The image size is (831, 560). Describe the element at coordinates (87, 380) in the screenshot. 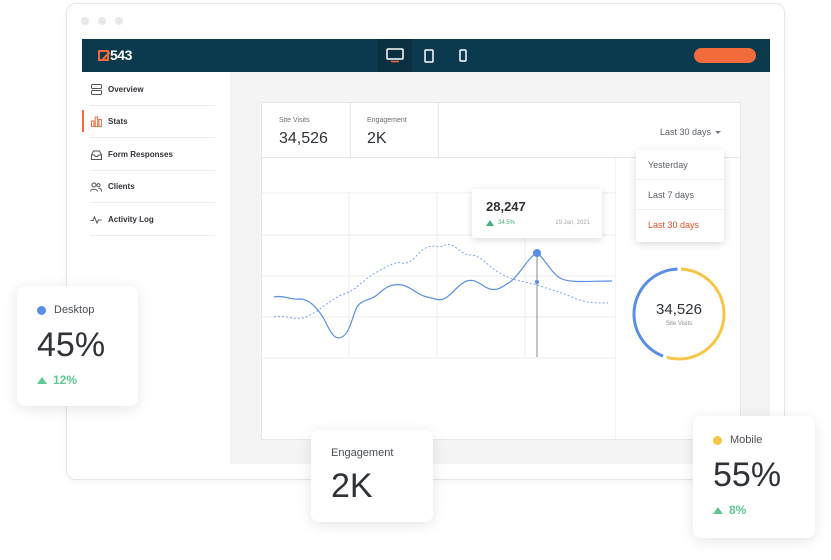

I see `desktop-change: 12%` at that location.